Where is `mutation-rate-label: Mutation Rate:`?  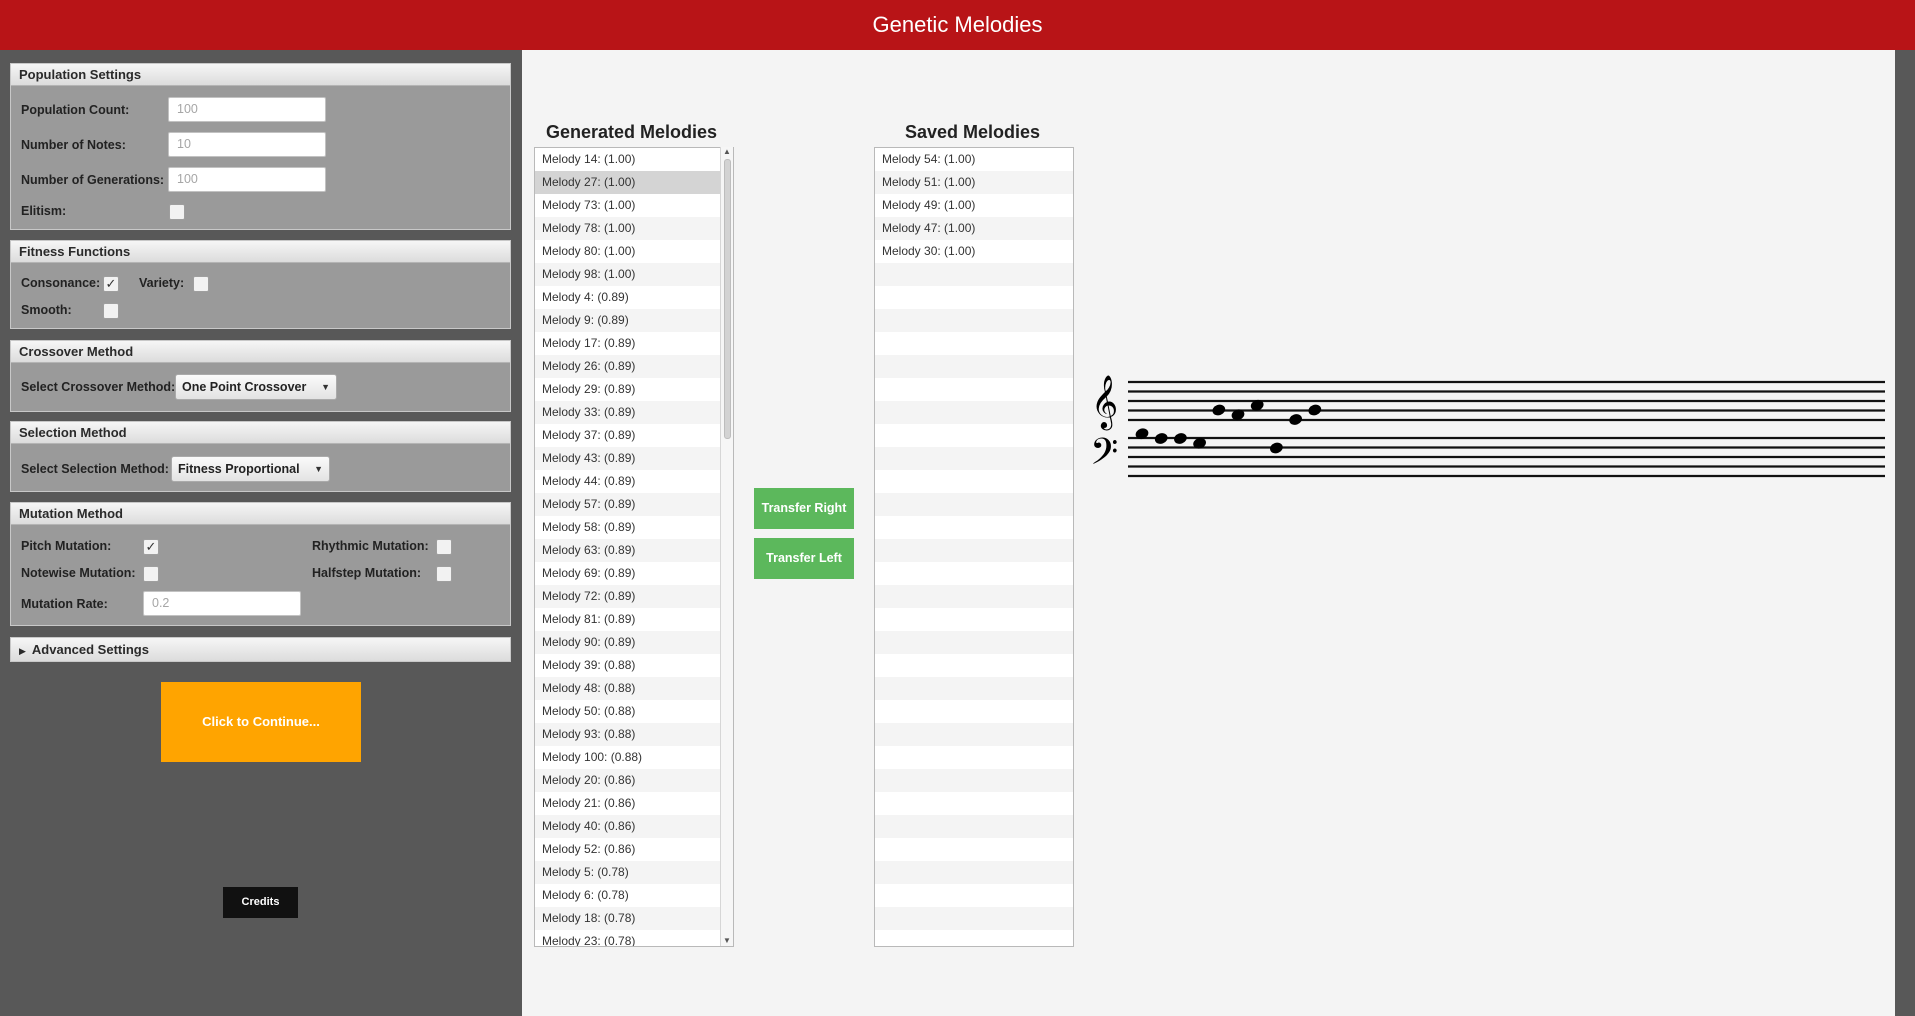
mutation-rate-label: Mutation Rate: is located at coordinates (64, 604).